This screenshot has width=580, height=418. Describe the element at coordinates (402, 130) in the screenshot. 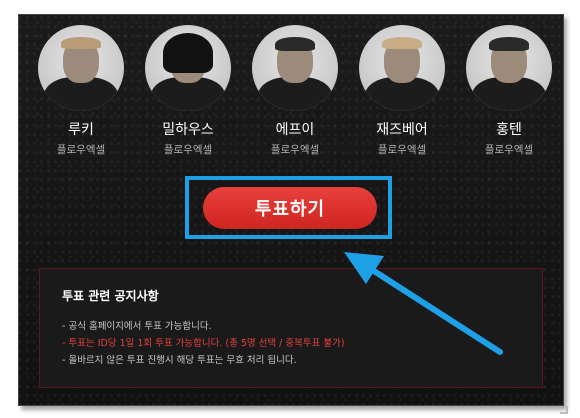

I see `artist-name: 재즈베어` at that location.